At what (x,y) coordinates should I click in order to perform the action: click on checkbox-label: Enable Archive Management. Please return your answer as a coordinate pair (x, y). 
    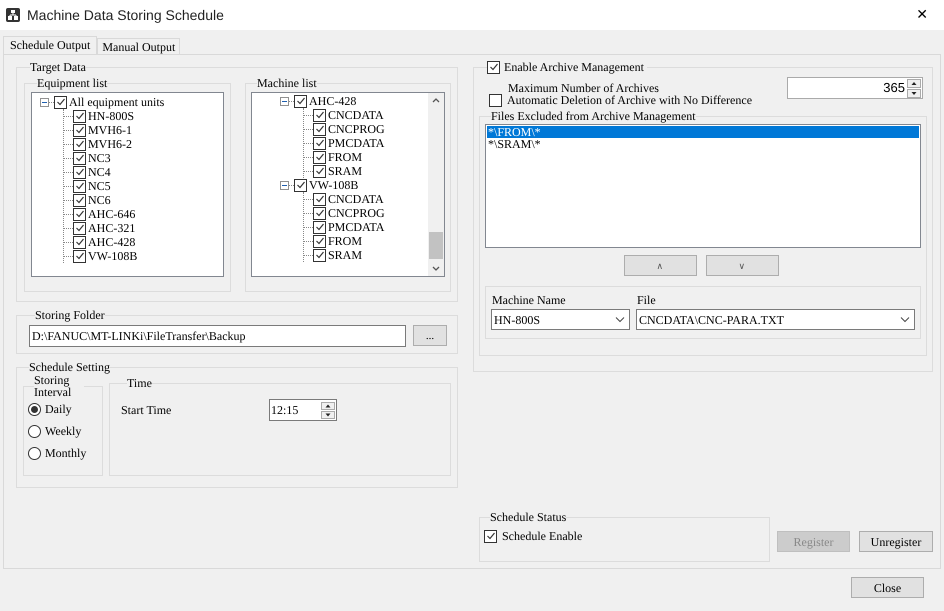
    Looking at the image, I should click on (574, 67).